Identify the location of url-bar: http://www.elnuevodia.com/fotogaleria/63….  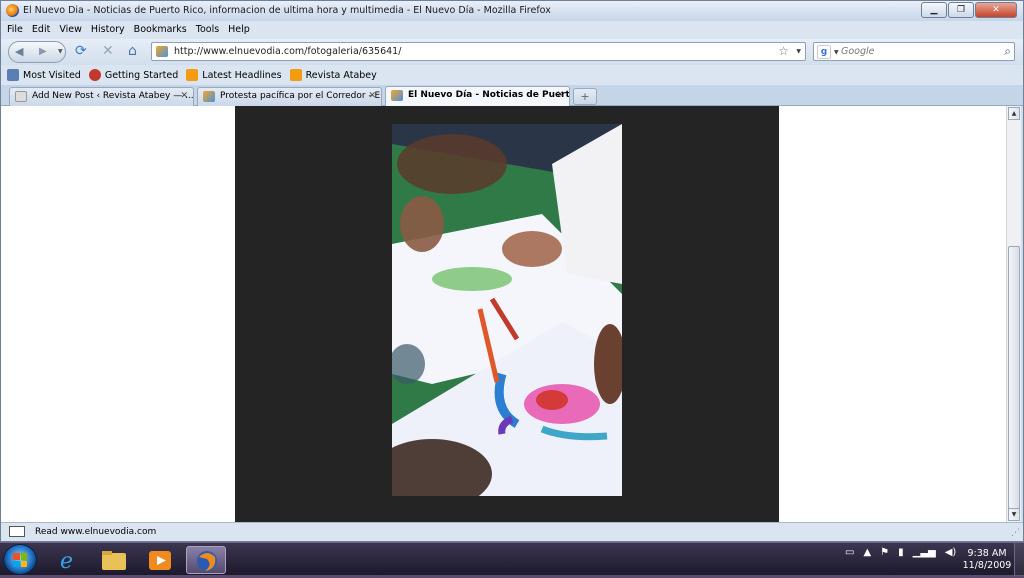
(478, 51).